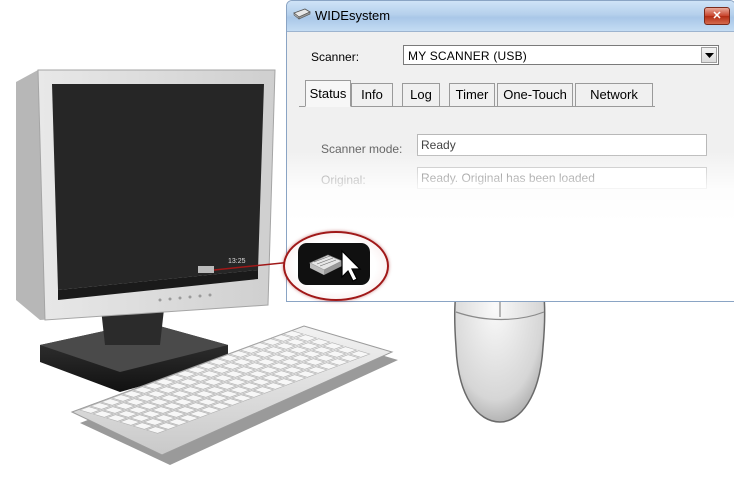 The image size is (734, 495). What do you see at coordinates (467, 56) in the screenshot?
I see `scanner-selected-value: MY SCANNER (USB)` at bounding box center [467, 56].